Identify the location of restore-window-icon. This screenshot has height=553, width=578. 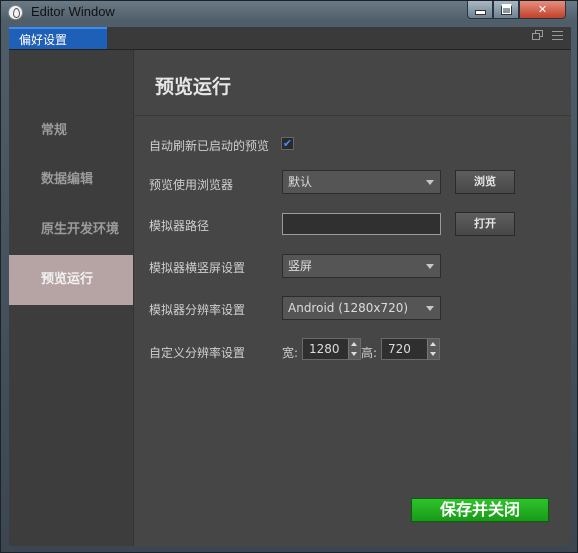
(537, 35).